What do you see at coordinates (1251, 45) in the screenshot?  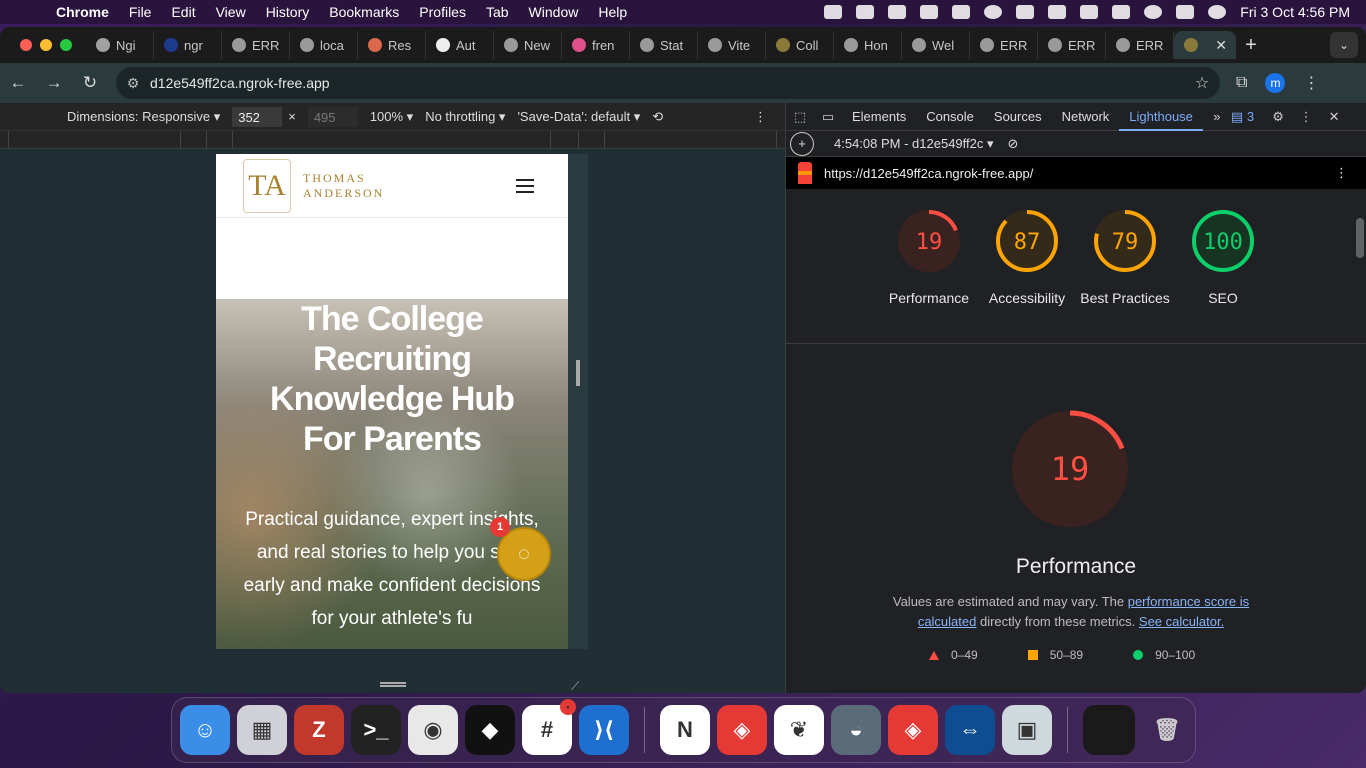 I see `new-tab-button: +` at bounding box center [1251, 45].